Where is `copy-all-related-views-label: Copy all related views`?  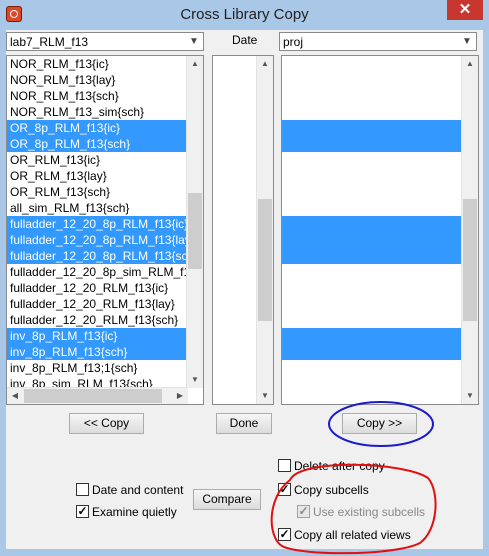 copy-all-related-views-label: Copy all related views is located at coordinates (352, 535).